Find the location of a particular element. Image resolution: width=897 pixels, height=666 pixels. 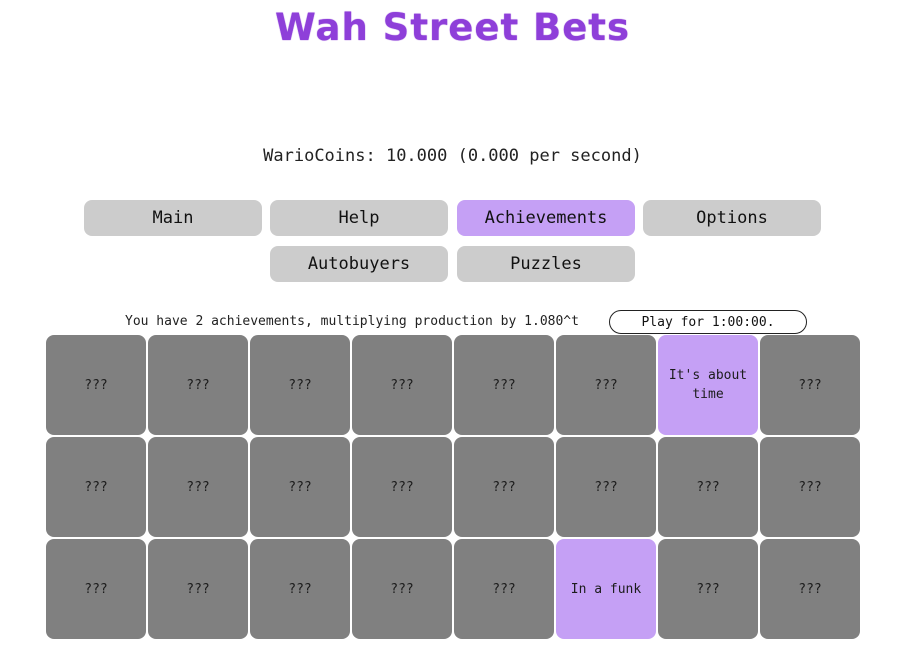

achievement-cell-unlocked: In a funk is located at coordinates (606, 589).